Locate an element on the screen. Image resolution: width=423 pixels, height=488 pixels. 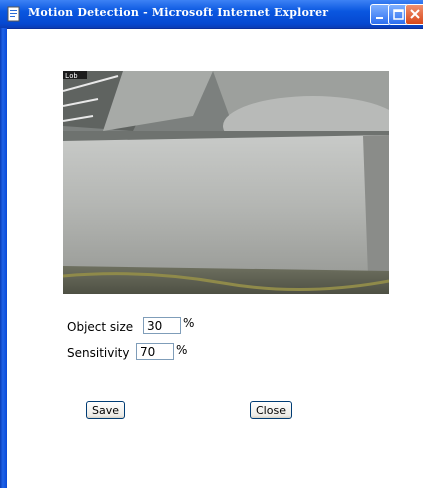
sensitivity-label: Sensitivity is located at coordinates (98, 353).